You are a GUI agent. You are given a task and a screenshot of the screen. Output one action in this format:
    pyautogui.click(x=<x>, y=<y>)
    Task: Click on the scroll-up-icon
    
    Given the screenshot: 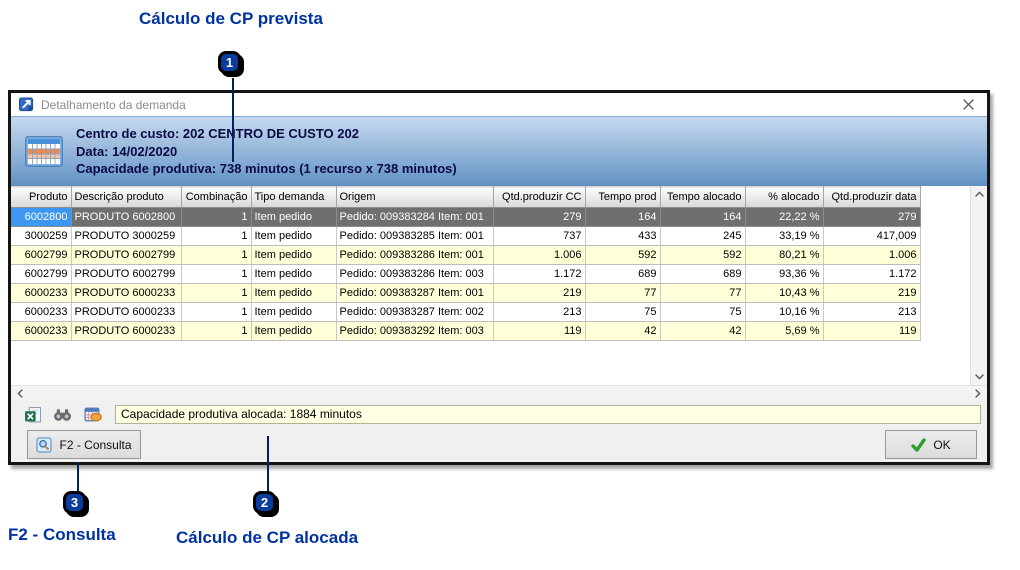 What is the action you would take?
    pyautogui.click(x=979, y=194)
    